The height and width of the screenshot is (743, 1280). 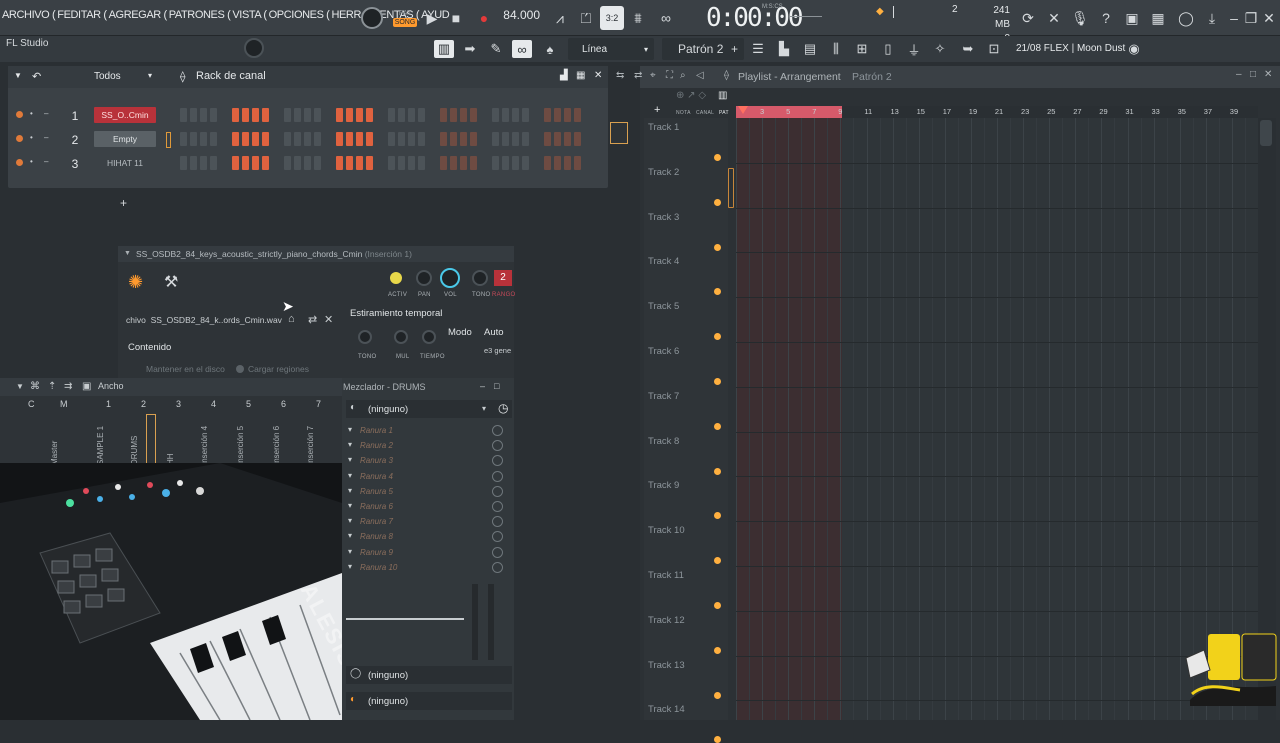 What do you see at coordinates (1186, 18) in the screenshot?
I see `chat-icon: ◯` at bounding box center [1186, 18].